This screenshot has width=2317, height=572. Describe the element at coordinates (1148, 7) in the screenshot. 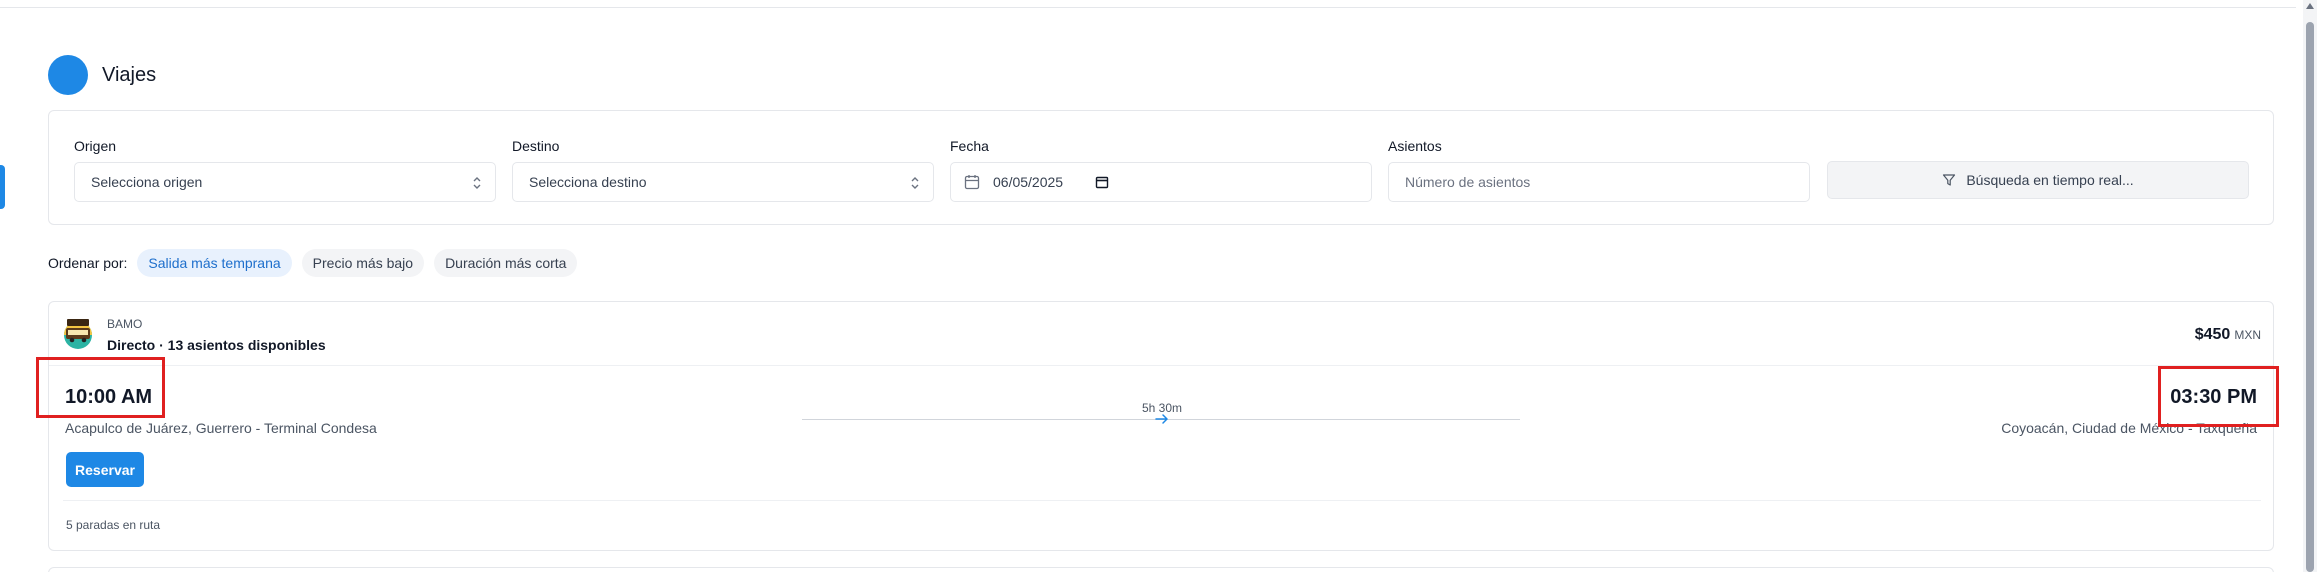

I see `top-divider` at that location.